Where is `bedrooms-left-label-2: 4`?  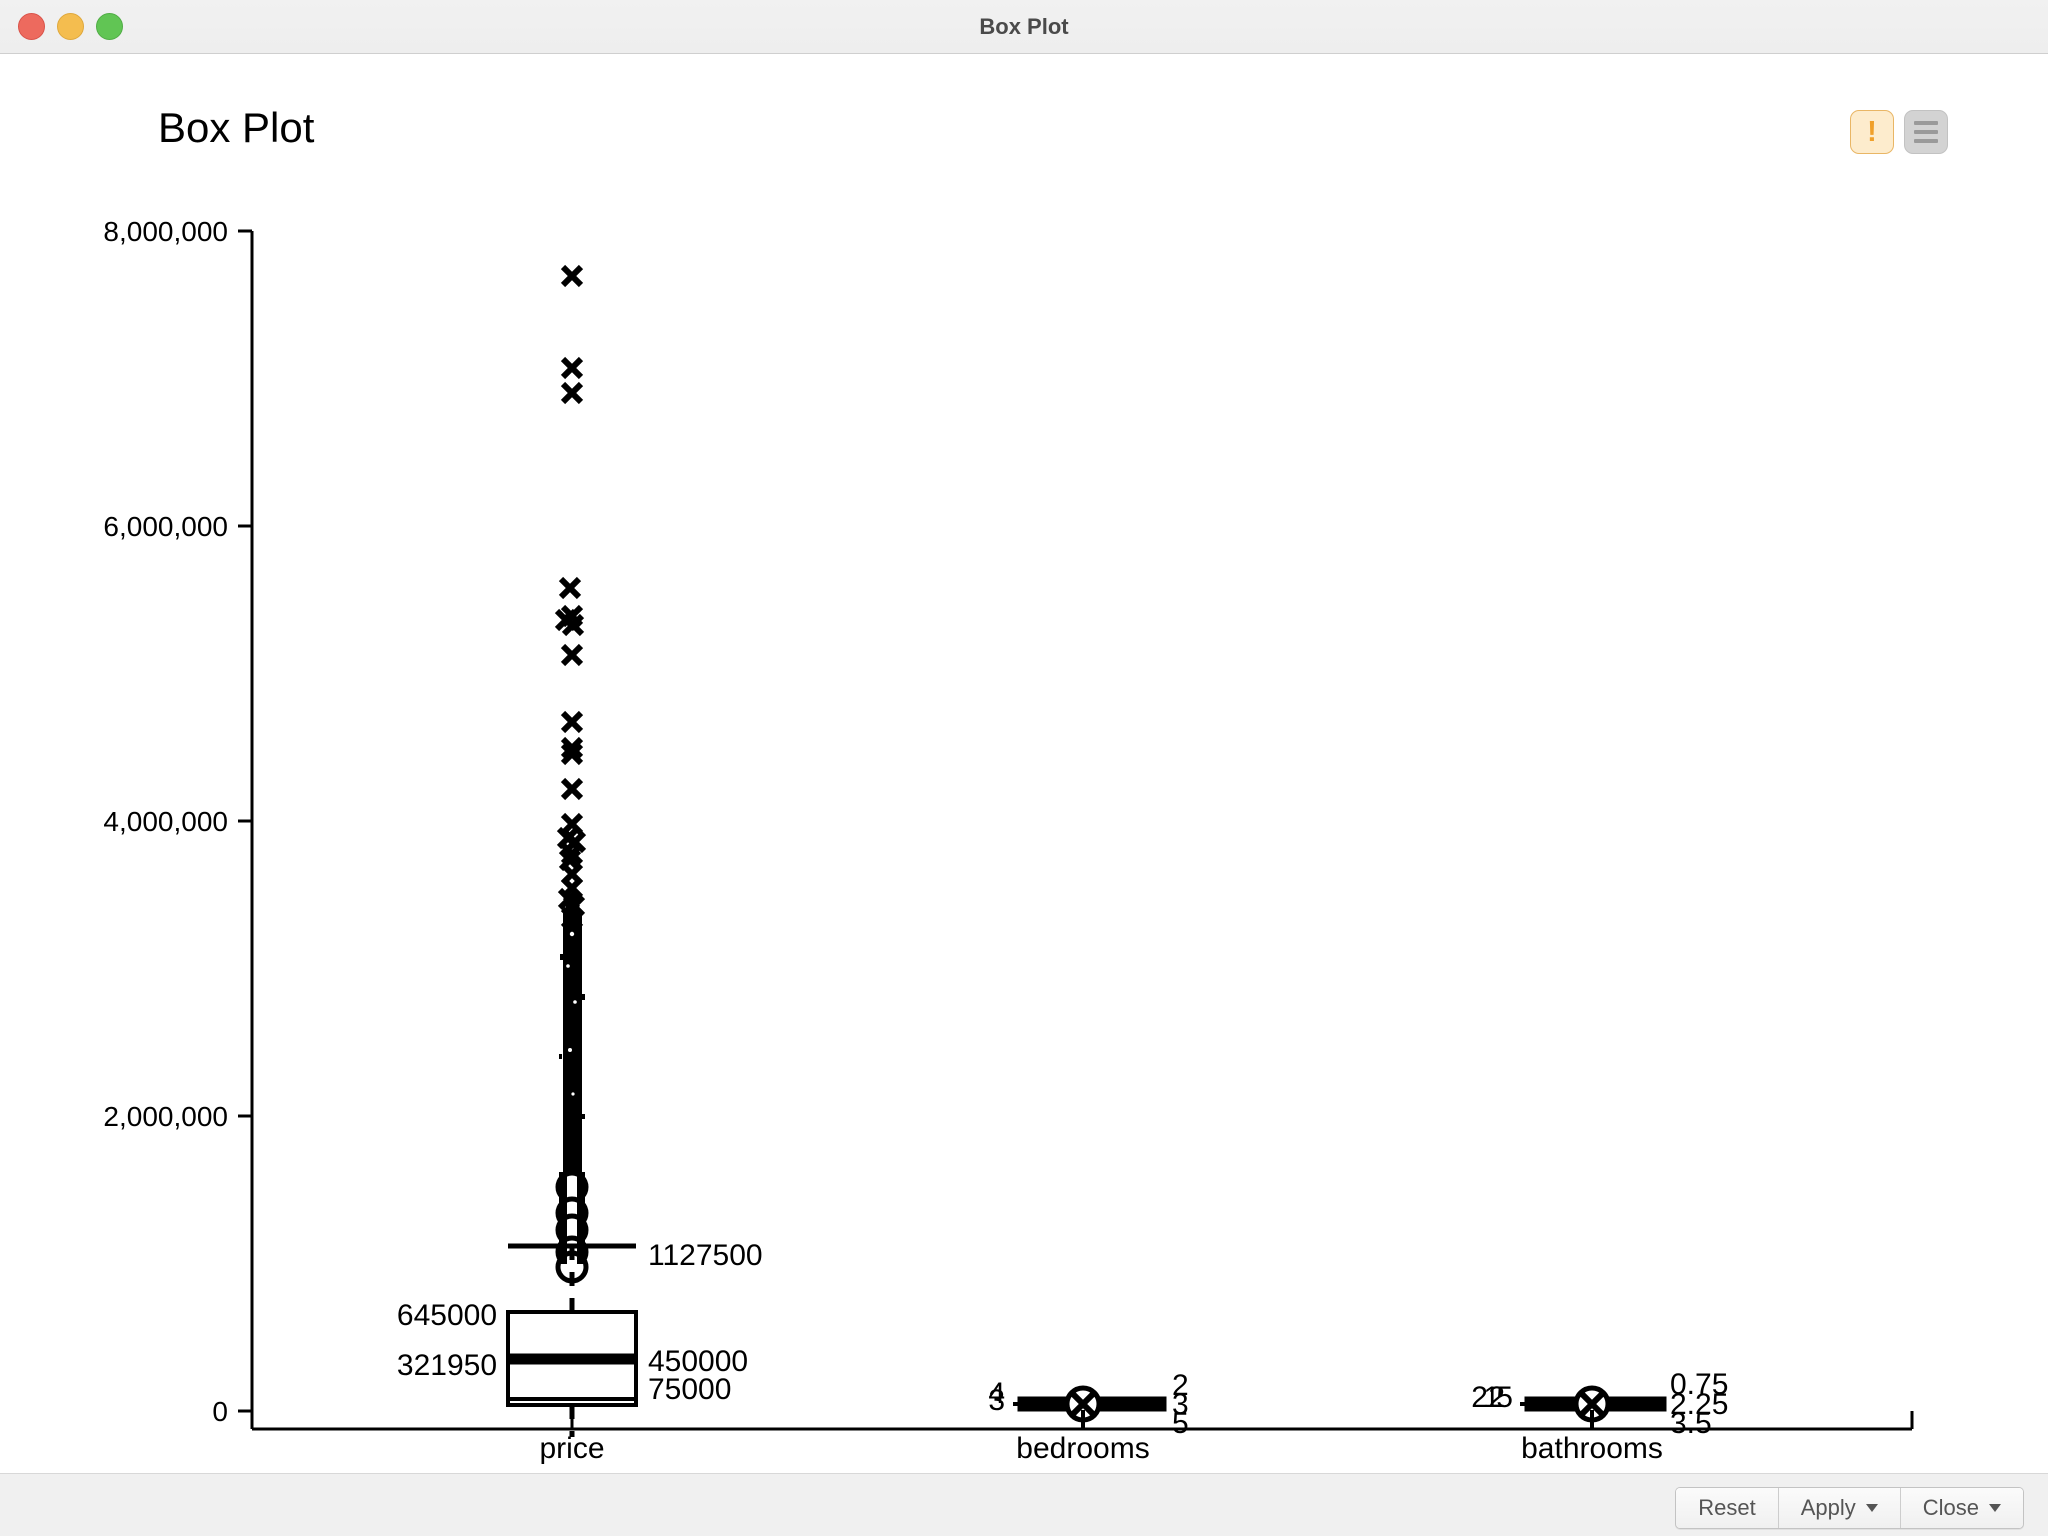 bedrooms-left-label-2: 4 is located at coordinates (996, 1393).